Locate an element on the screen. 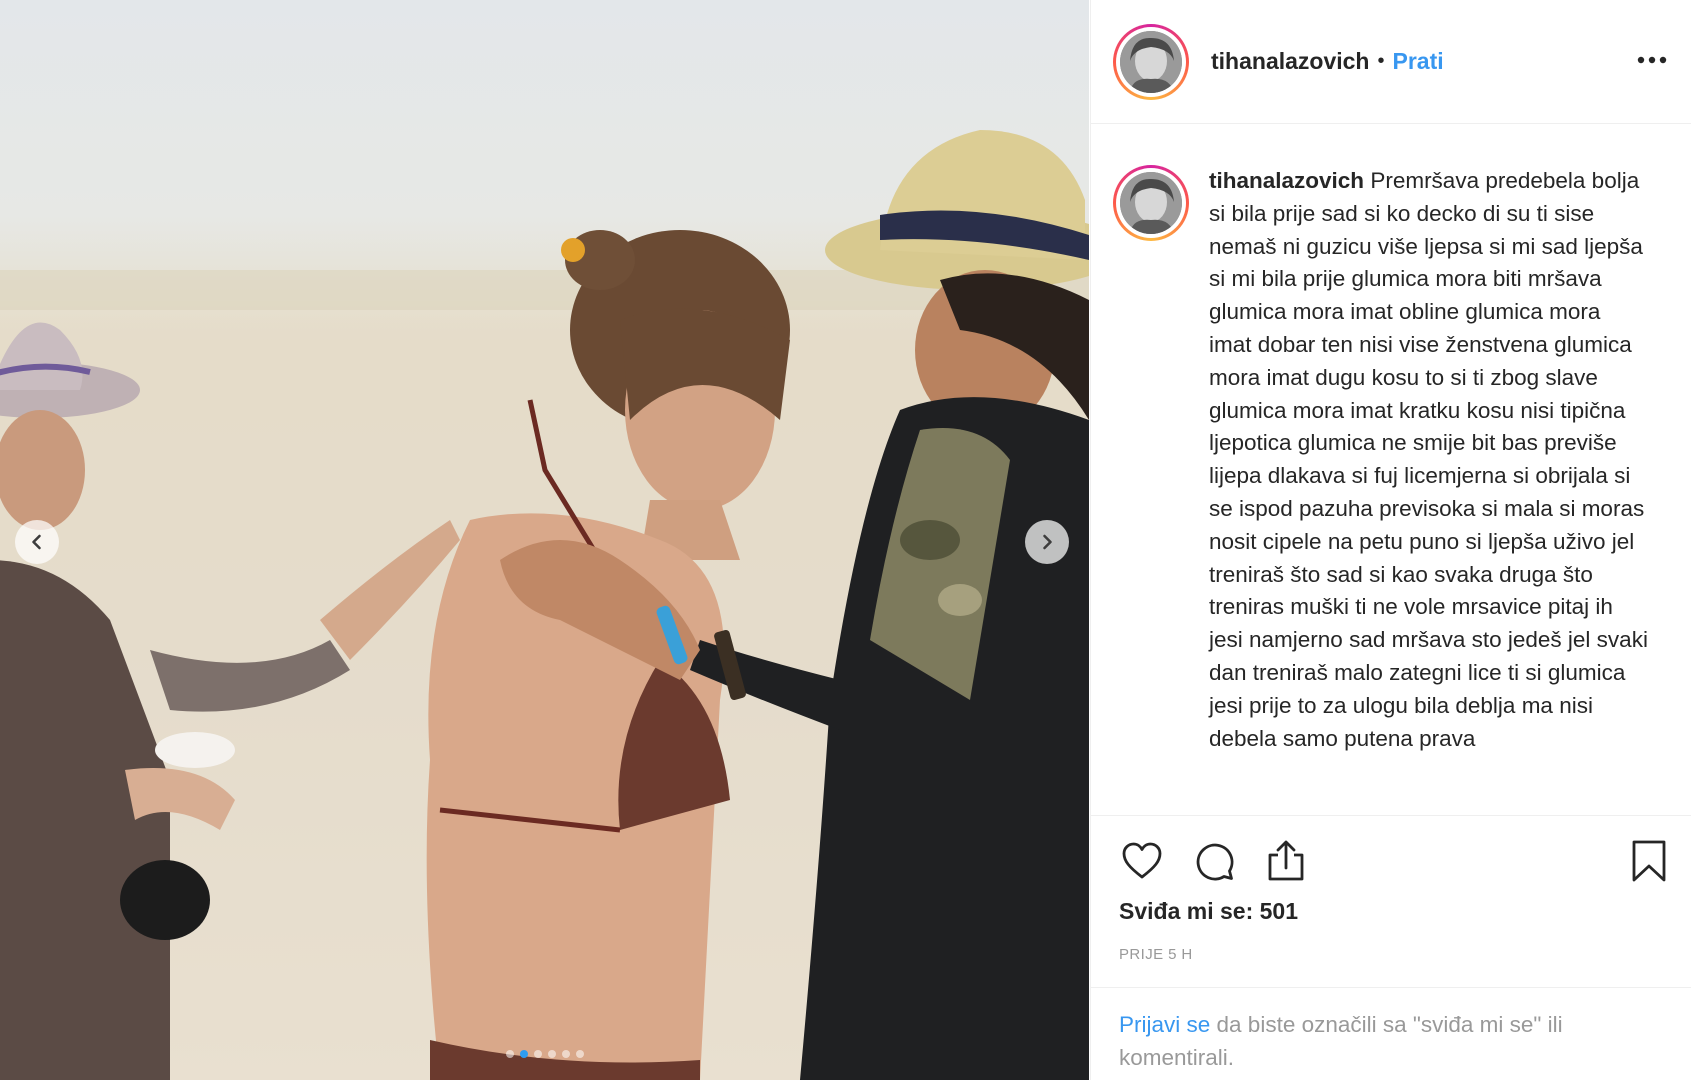  chevron-right-icon is located at coordinates (1047, 542).